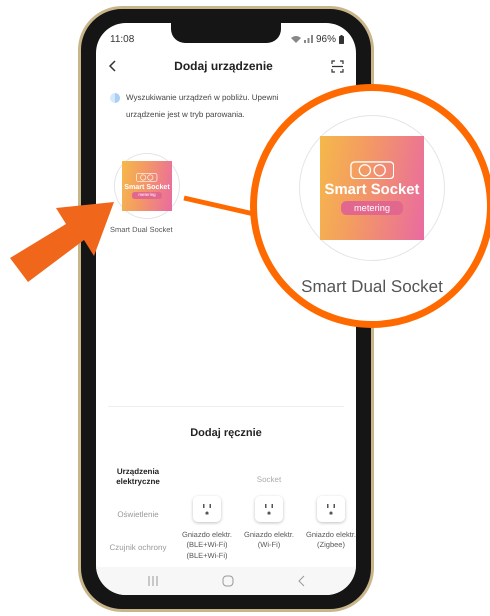  Describe the element at coordinates (153, 581) in the screenshot. I see `recent-apps-icon` at that location.